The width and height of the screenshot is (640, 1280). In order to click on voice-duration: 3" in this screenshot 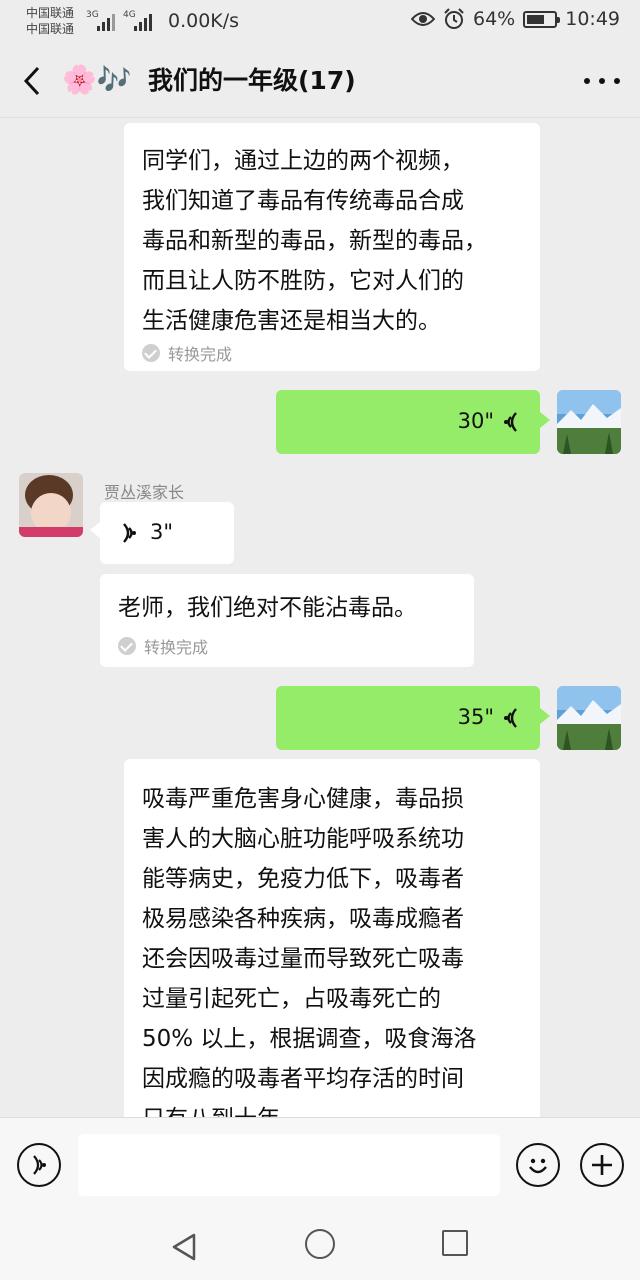, I will do `click(162, 532)`.